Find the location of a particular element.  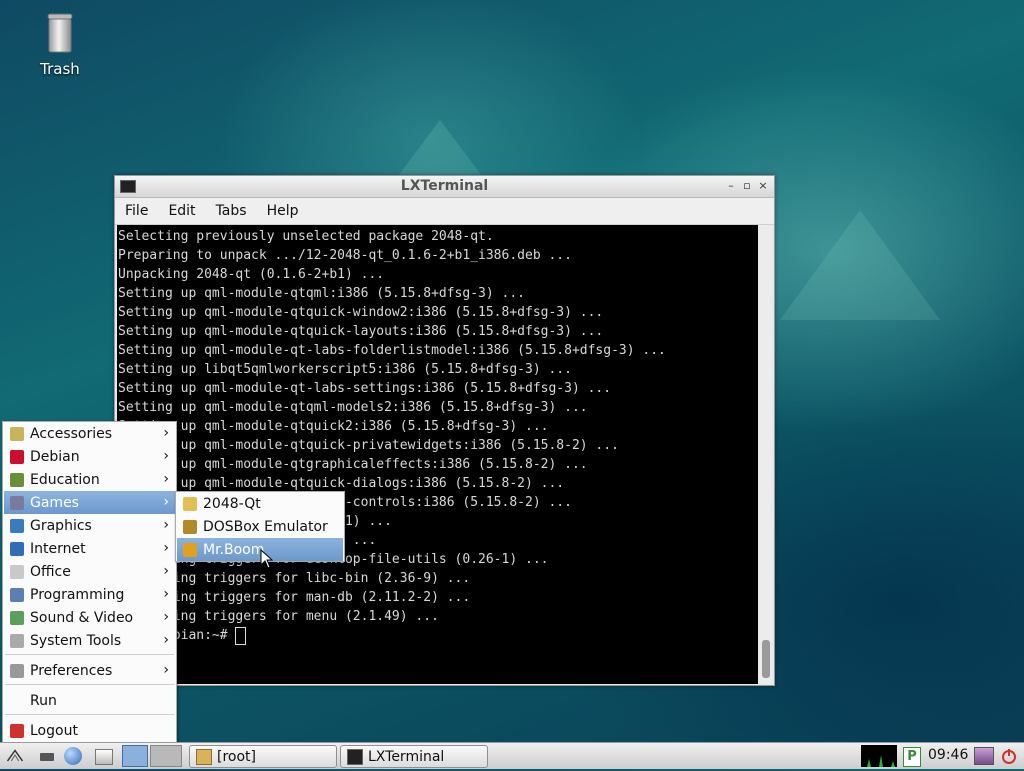

iconify-windows-icon is located at coordinates (104, 757).